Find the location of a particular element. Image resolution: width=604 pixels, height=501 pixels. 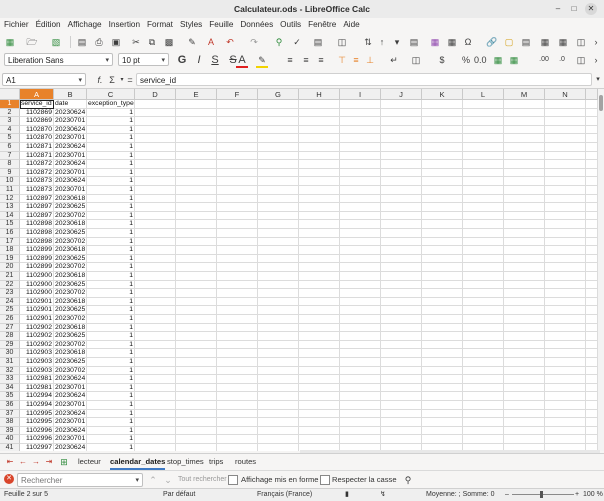

header-footer-icon: ▤ is located at coordinates (526, 42).